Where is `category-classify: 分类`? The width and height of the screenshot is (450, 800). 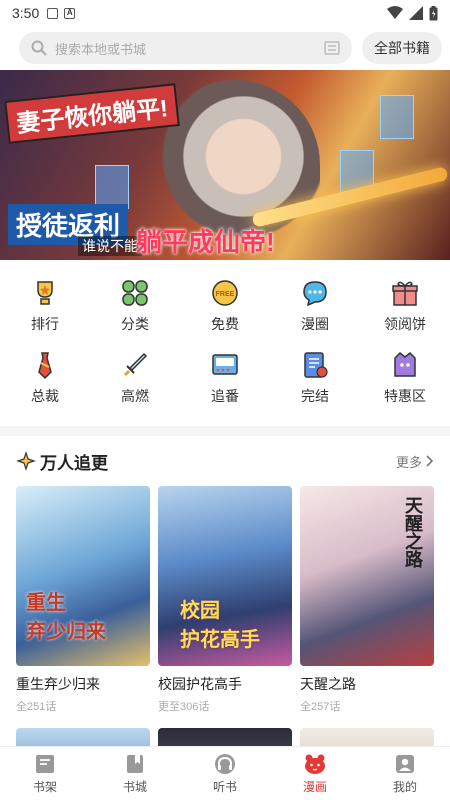
category-classify: 分类 is located at coordinates (135, 308).